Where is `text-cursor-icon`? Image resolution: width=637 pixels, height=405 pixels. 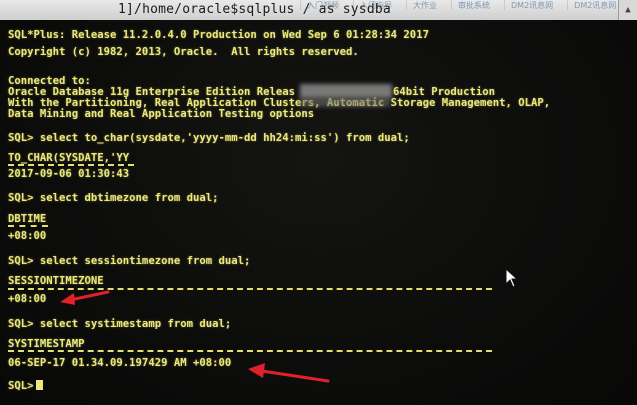 text-cursor-icon is located at coordinates (39, 385).